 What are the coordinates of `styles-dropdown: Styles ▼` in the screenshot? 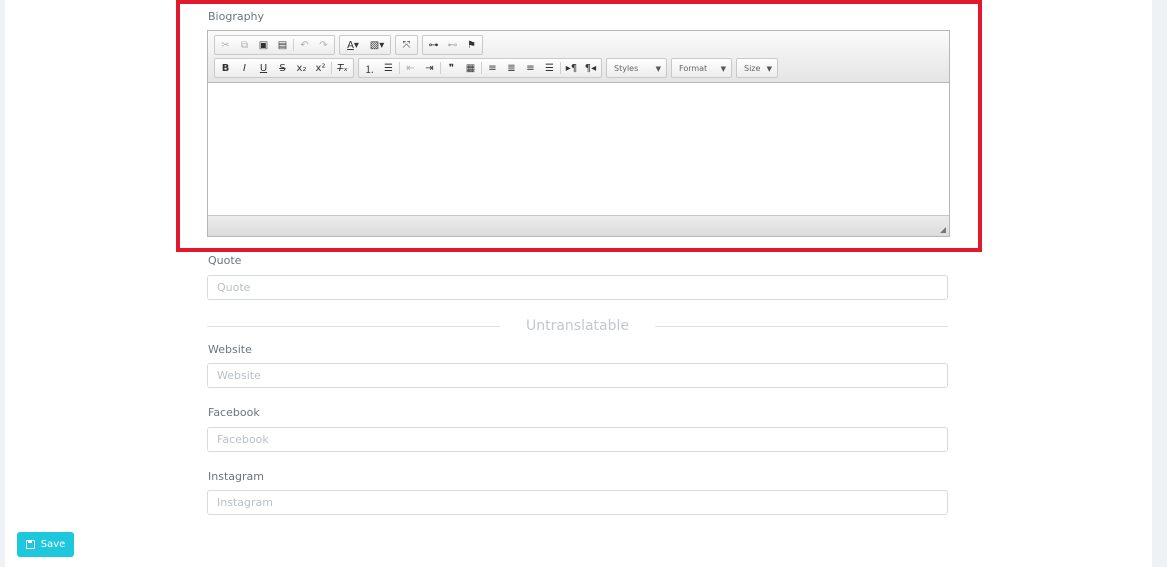 It's located at (636, 68).